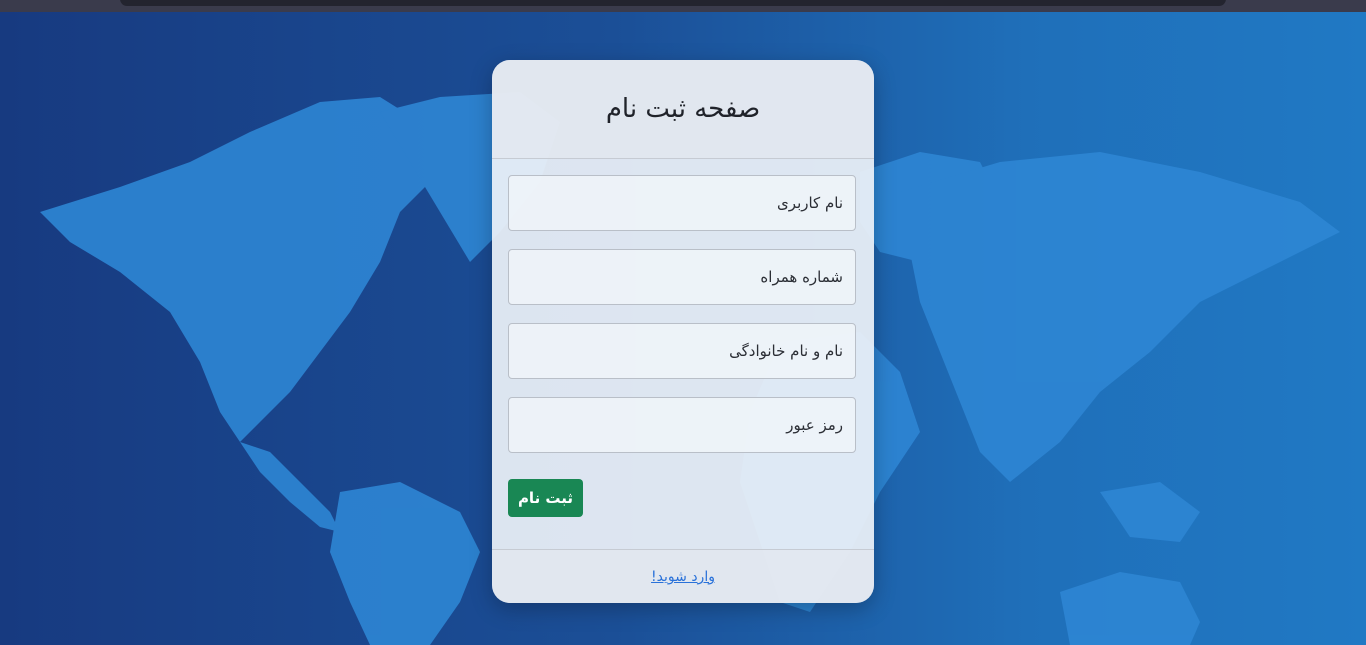 This screenshot has width=1366, height=645. I want to click on password-input, so click(682, 425).